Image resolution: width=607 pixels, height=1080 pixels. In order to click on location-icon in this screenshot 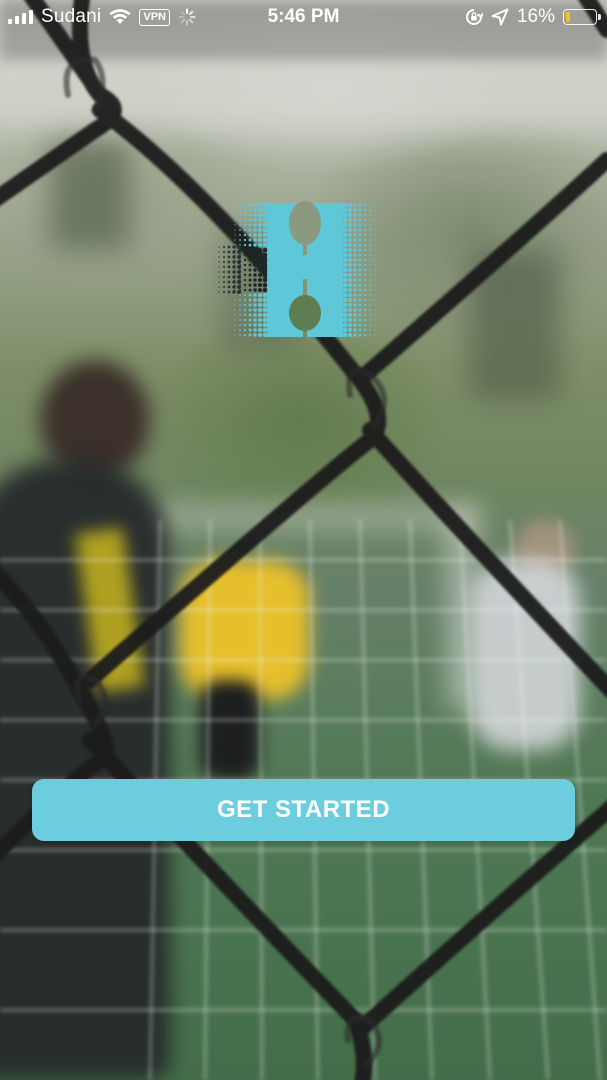, I will do `click(500, 17)`.